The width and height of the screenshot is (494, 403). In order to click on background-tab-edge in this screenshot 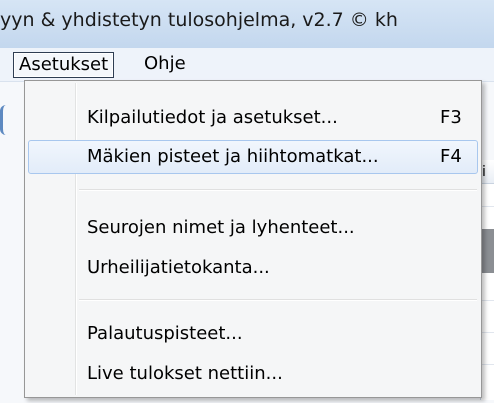, I will do `click(5, 120)`.